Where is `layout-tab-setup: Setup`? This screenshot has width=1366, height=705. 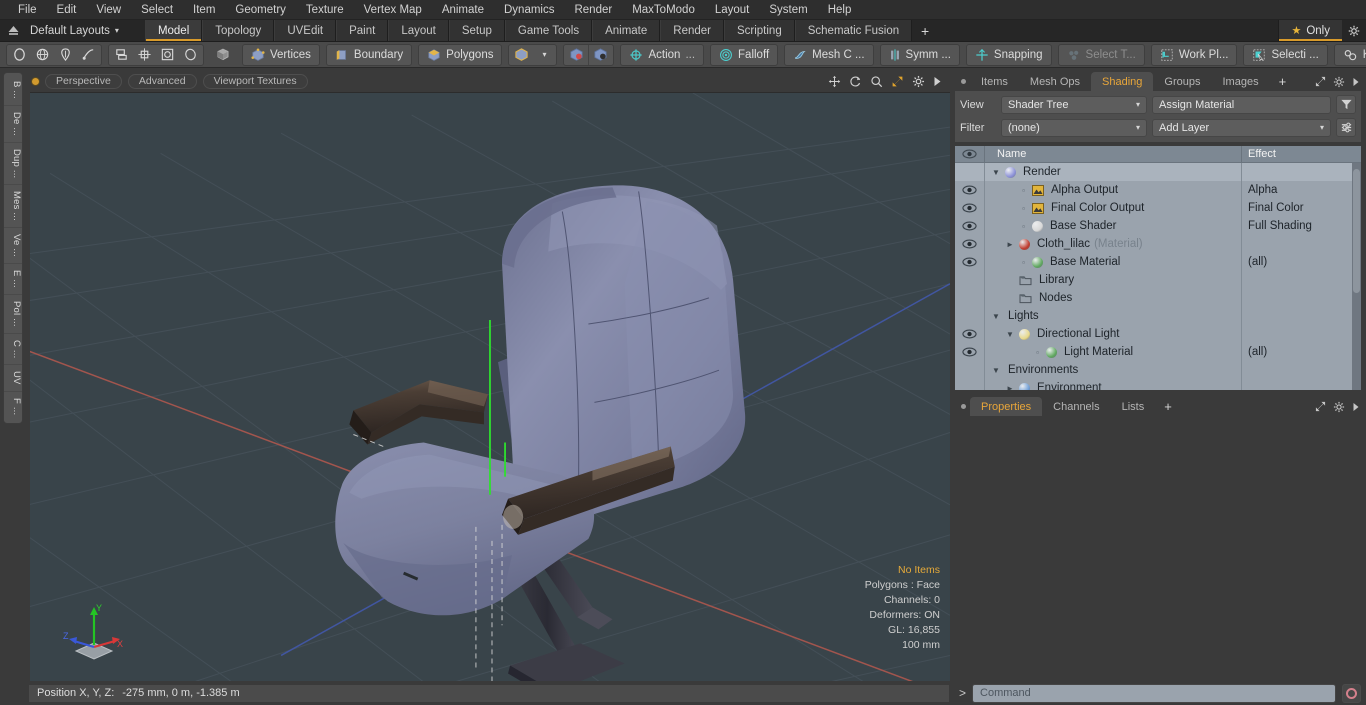 layout-tab-setup: Setup is located at coordinates (476, 30).